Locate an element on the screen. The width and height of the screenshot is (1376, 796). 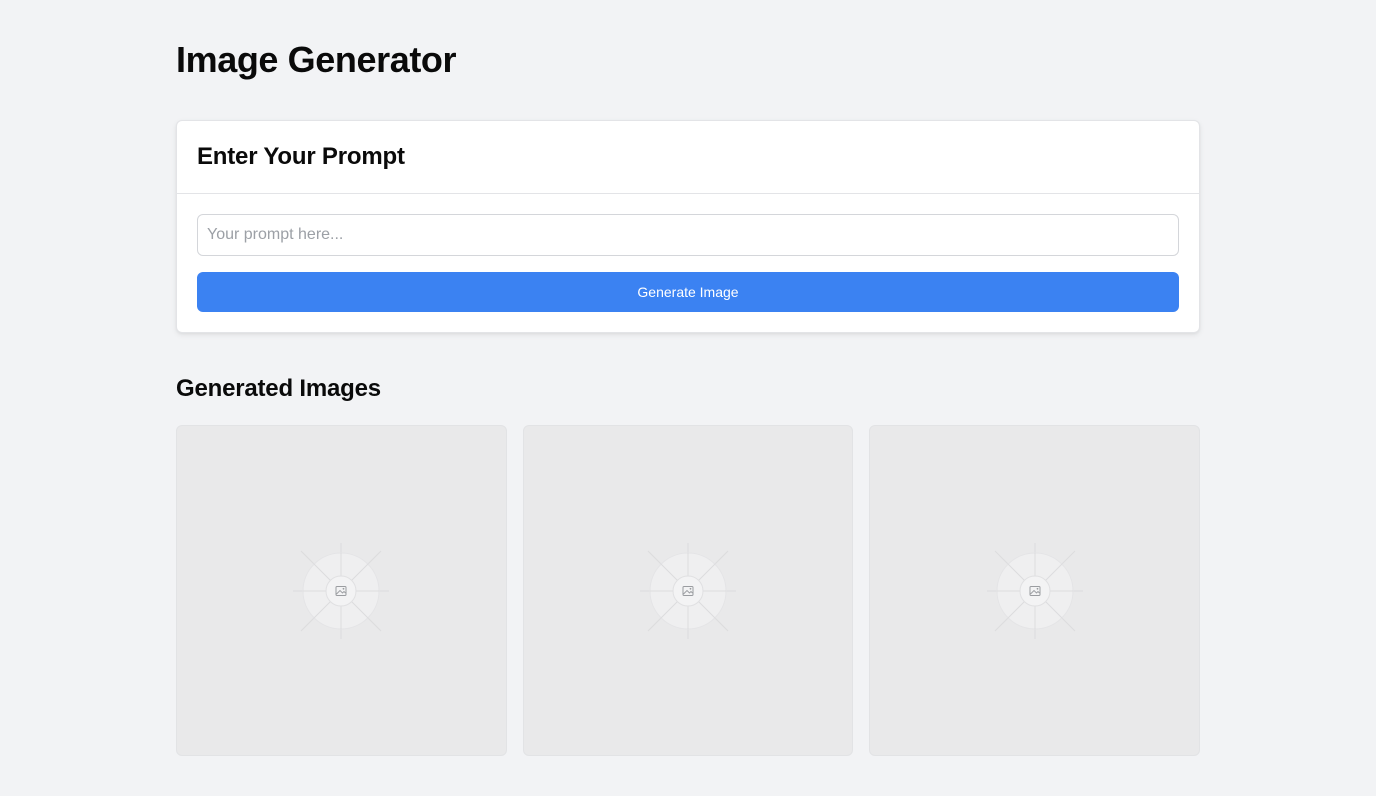
generated-images-title: Generated Images is located at coordinates (278, 388).